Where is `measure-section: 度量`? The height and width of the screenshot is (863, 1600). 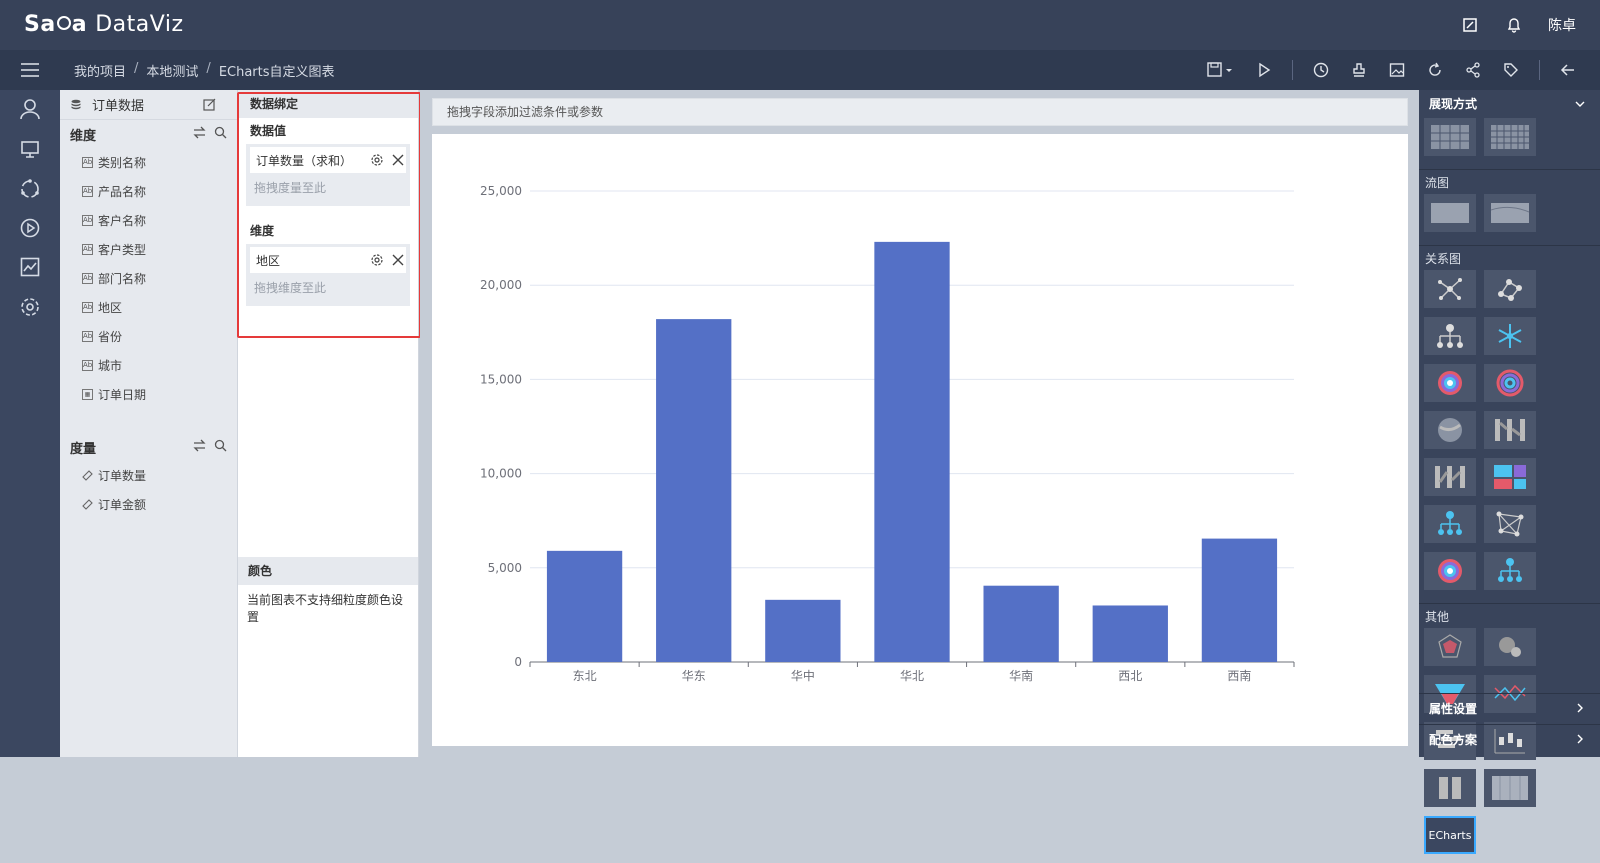 measure-section: 度量 is located at coordinates (148, 447).